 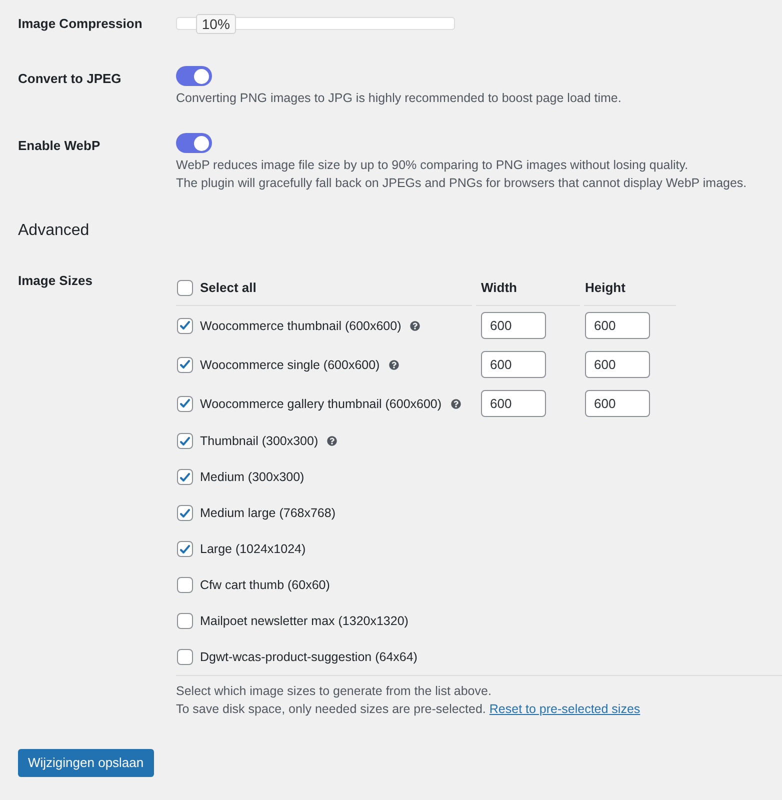 What do you see at coordinates (399, 98) in the screenshot?
I see `setting-description: Converting PNG images to JPG is highly recommended to boost page load time.` at bounding box center [399, 98].